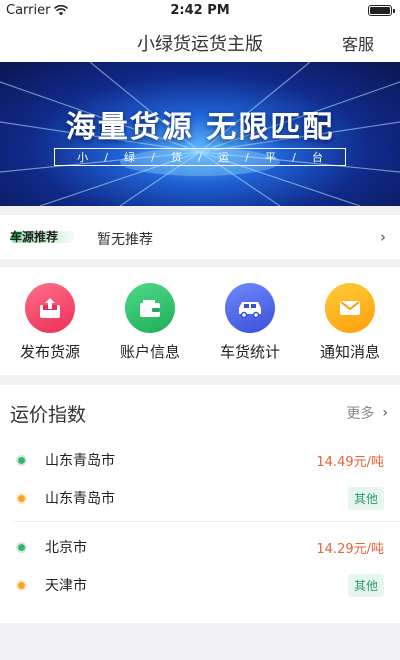  What do you see at coordinates (34, 237) in the screenshot?
I see `recommendation-tag: 车源推荐` at bounding box center [34, 237].